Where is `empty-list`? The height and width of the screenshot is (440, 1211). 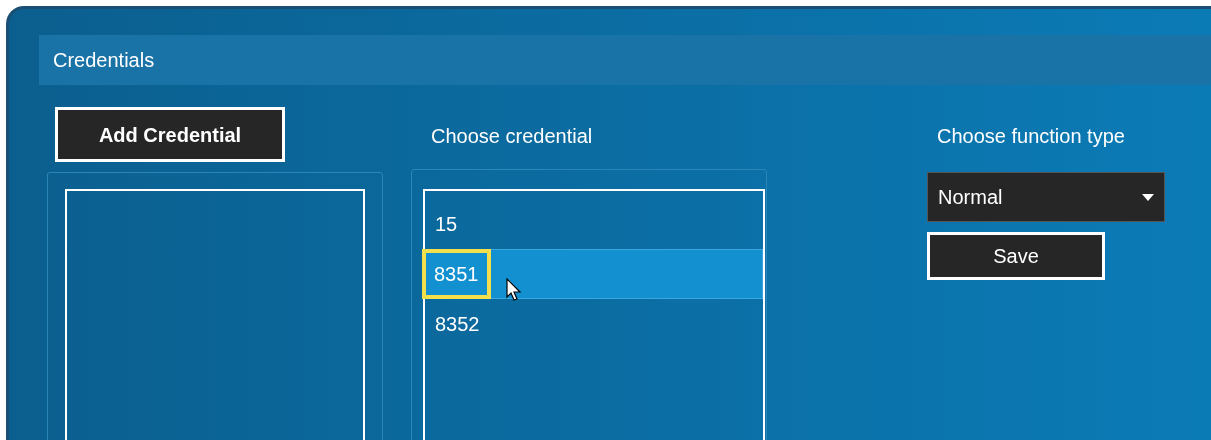
empty-list is located at coordinates (215, 314).